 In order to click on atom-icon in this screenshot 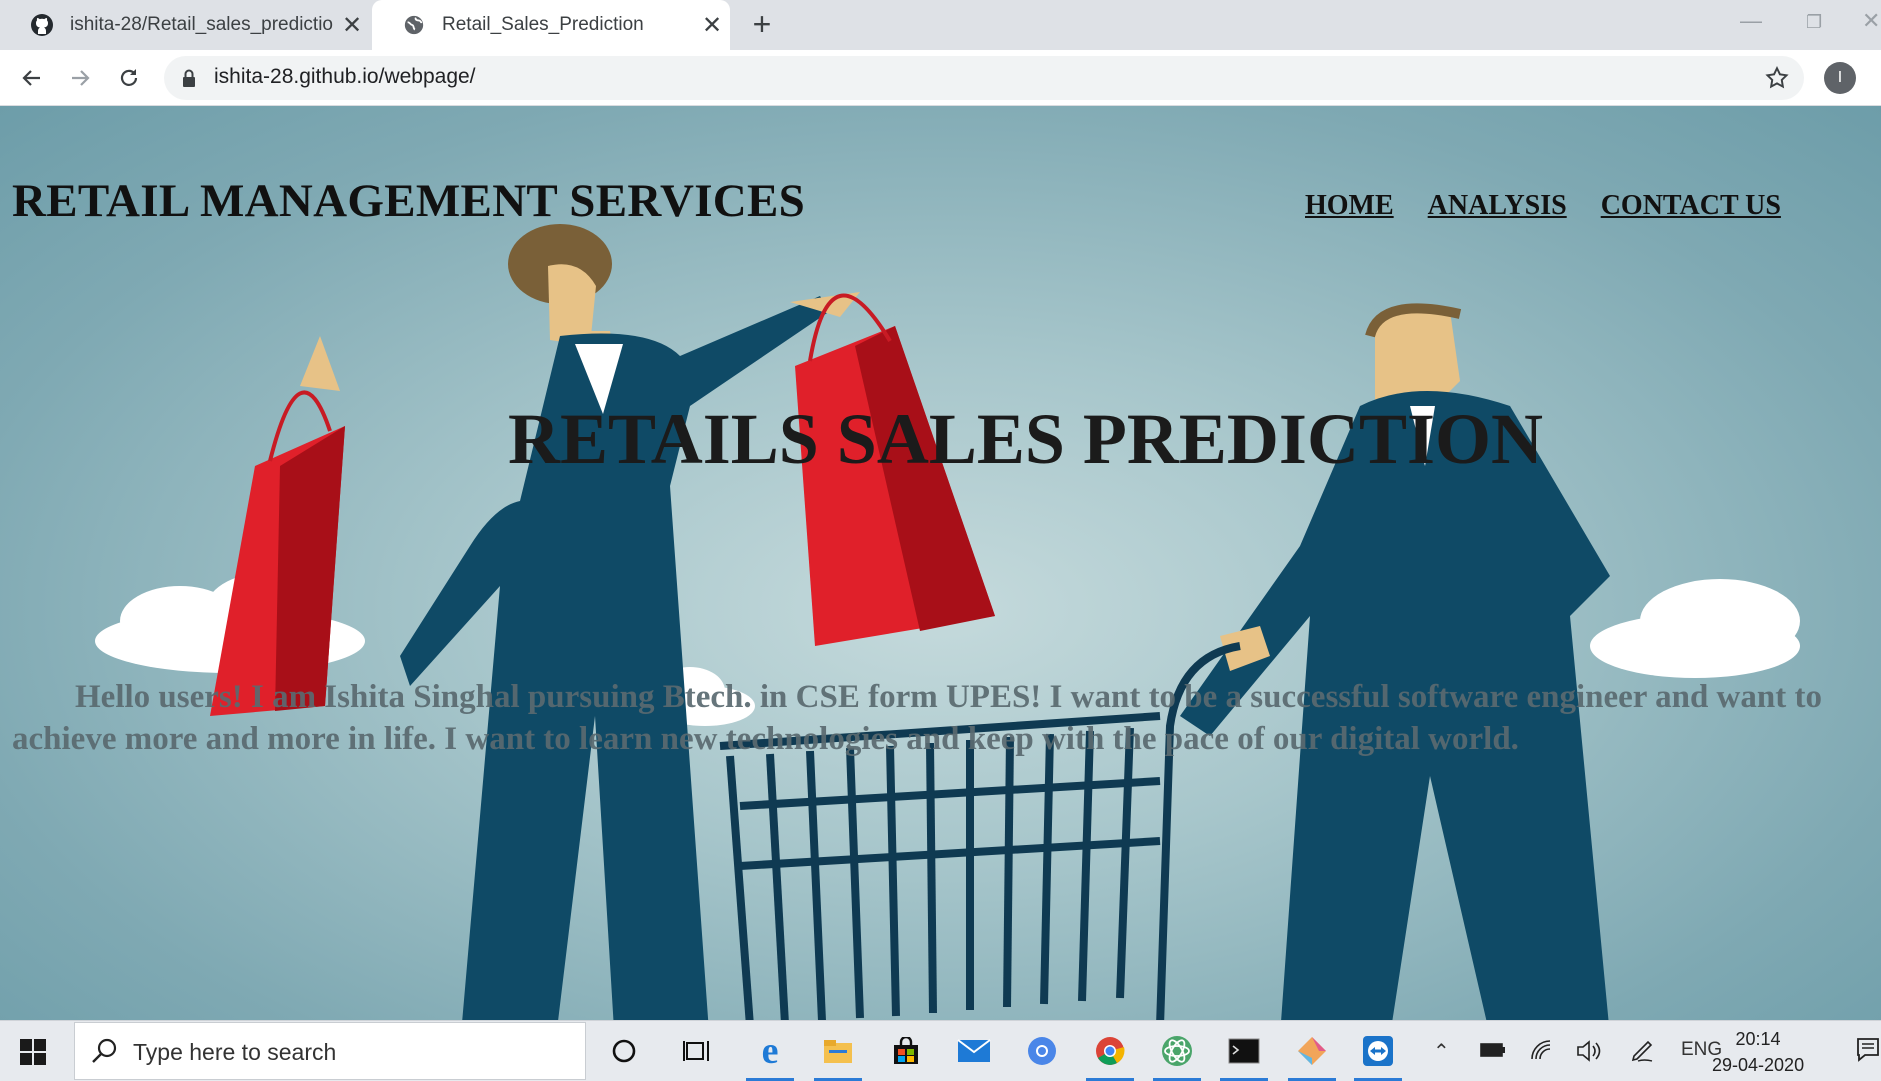, I will do `click(1177, 1051)`.